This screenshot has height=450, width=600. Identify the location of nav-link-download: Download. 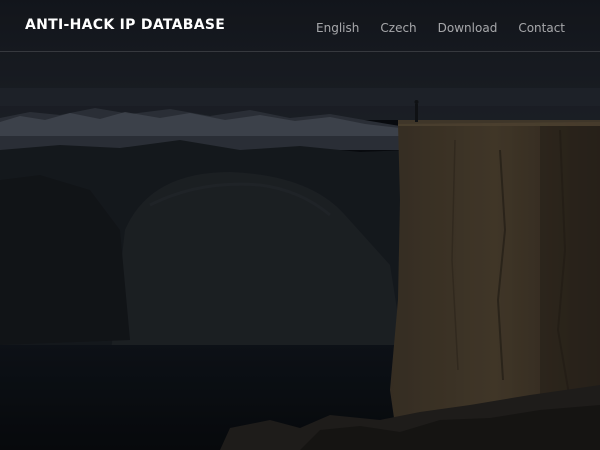
(468, 28).